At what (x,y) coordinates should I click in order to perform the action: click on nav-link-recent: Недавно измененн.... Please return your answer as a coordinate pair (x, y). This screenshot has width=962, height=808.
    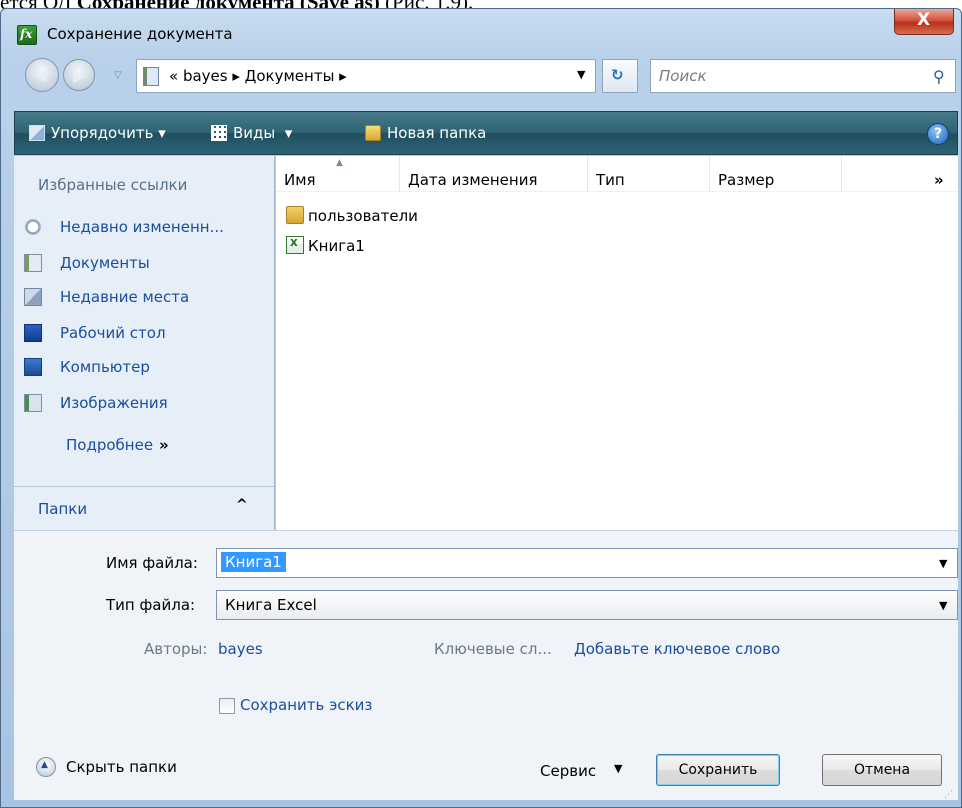
    Looking at the image, I should click on (124, 227).